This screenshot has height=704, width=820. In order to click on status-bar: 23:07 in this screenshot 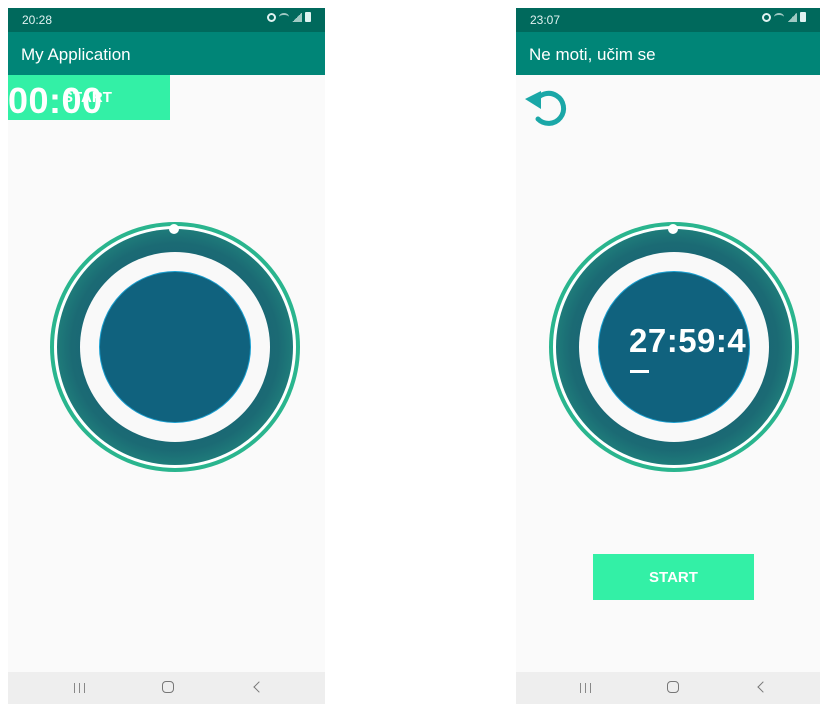, I will do `click(668, 20)`.